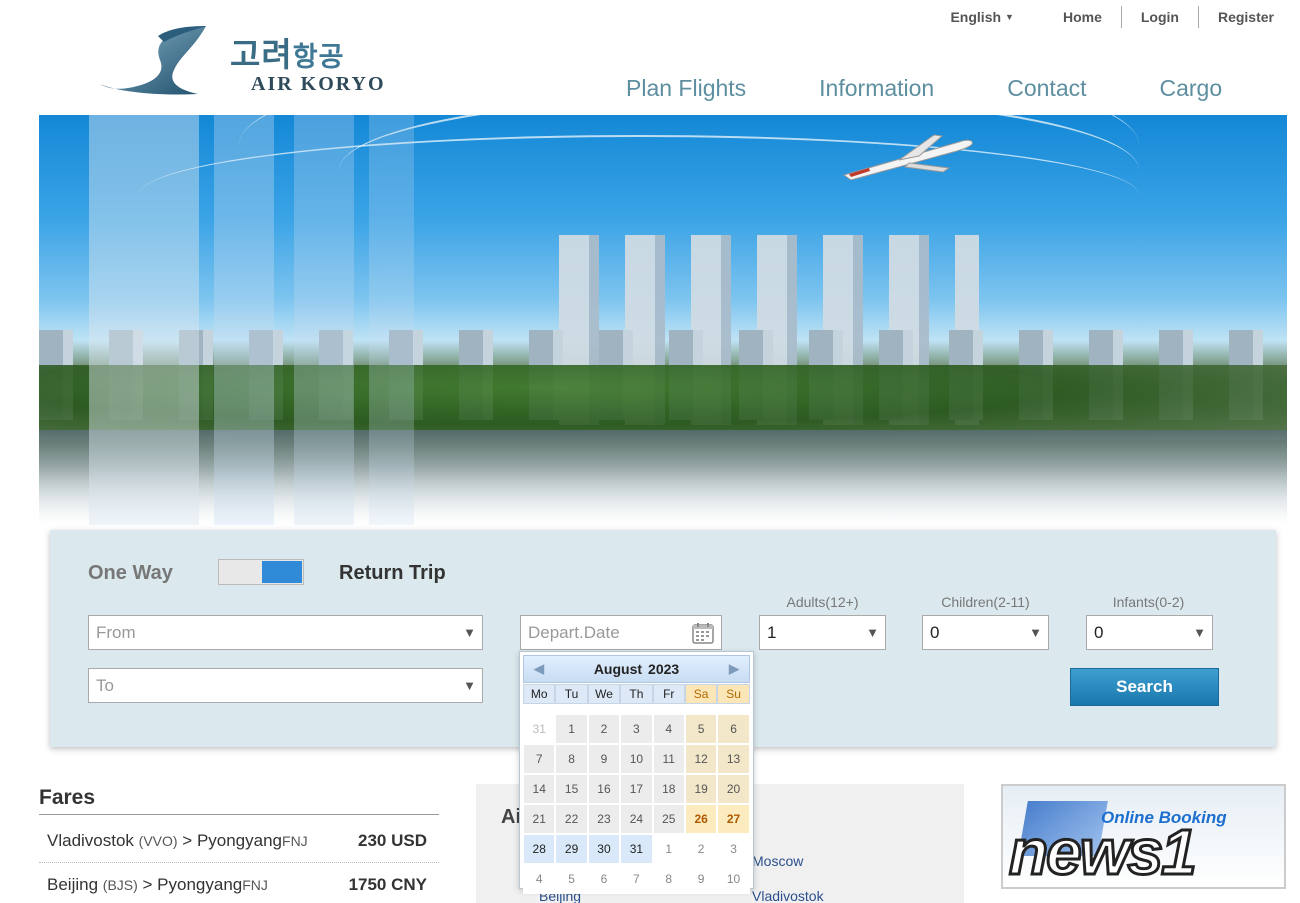  What do you see at coordinates (539, 849) in the screenshot?
I see `calendar-day: 28` at bounding box center [539, 849].